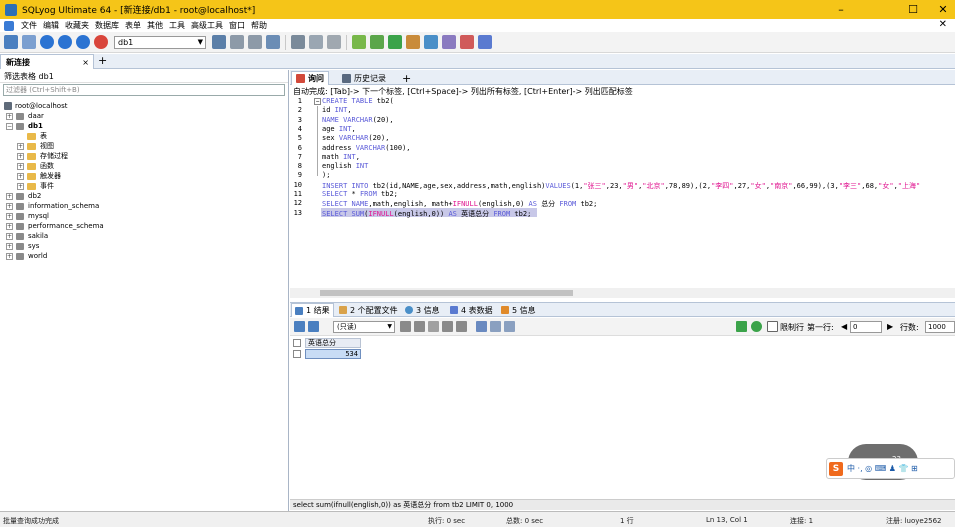  I want to click on duplicate-icon, so click(419, 326).